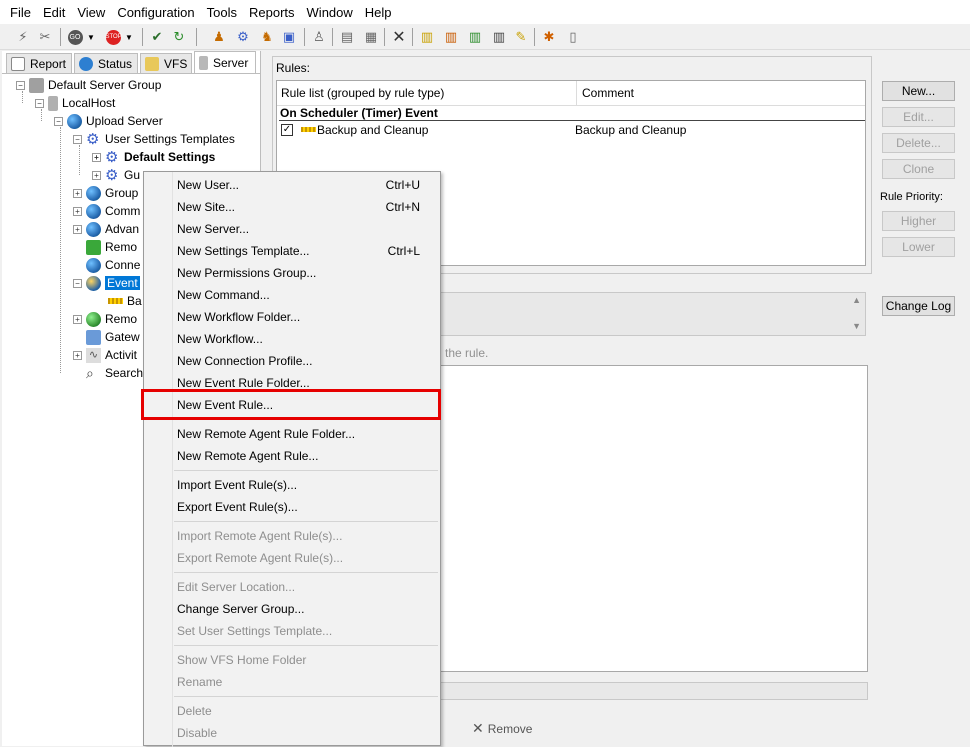 Image resolution: width=970 pixels, height=747 pixels. What do you see at coordinates (154, 139) in the screenshot?
I see `tree-node-user-settings-templates: − ⚙ User Settings Templates` at bounding box center [154, 139].